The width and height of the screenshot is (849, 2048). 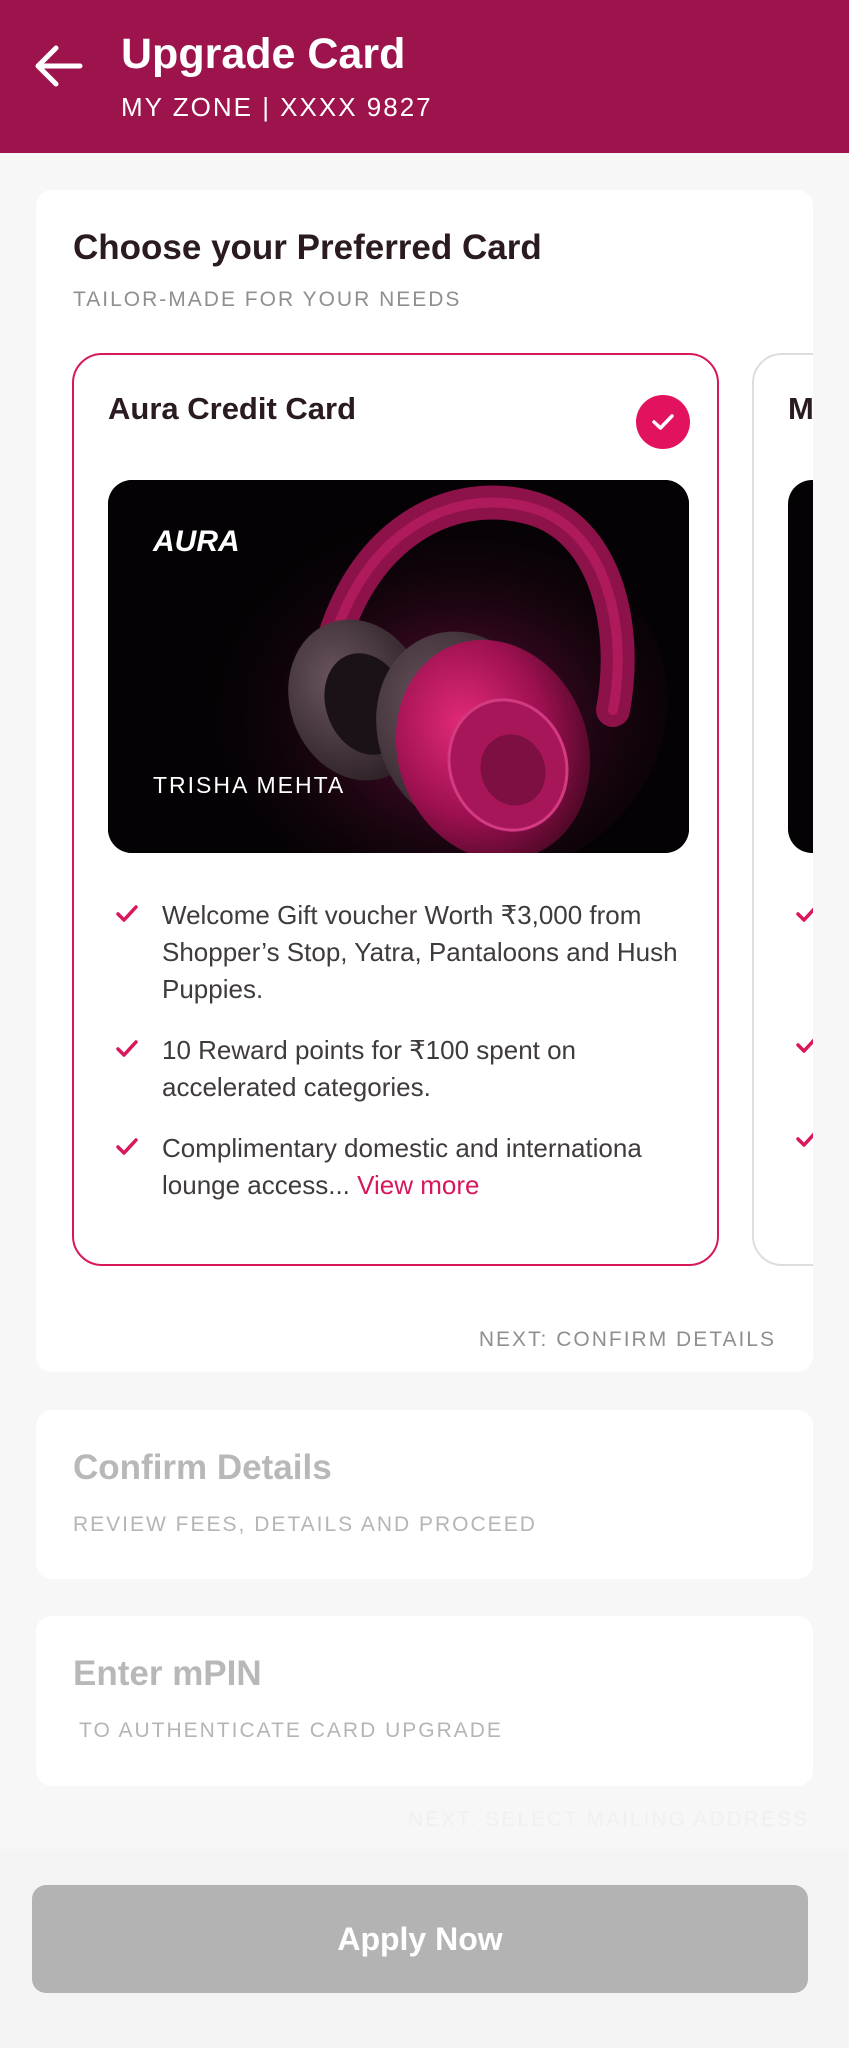 I want to click on apply-now-button: Apply Now, so click(x=420, y=1939).